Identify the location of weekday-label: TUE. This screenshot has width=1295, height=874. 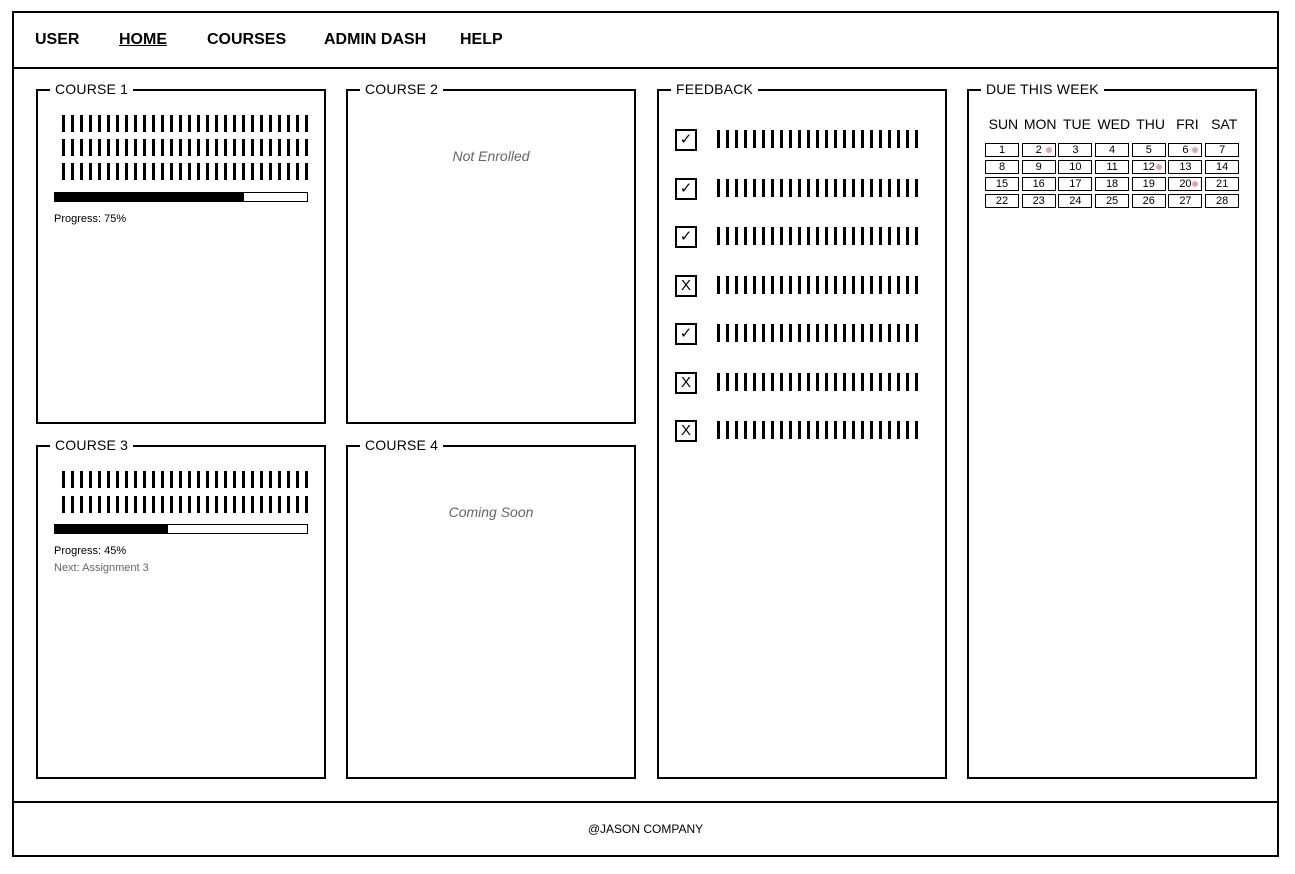
(1076, 124).